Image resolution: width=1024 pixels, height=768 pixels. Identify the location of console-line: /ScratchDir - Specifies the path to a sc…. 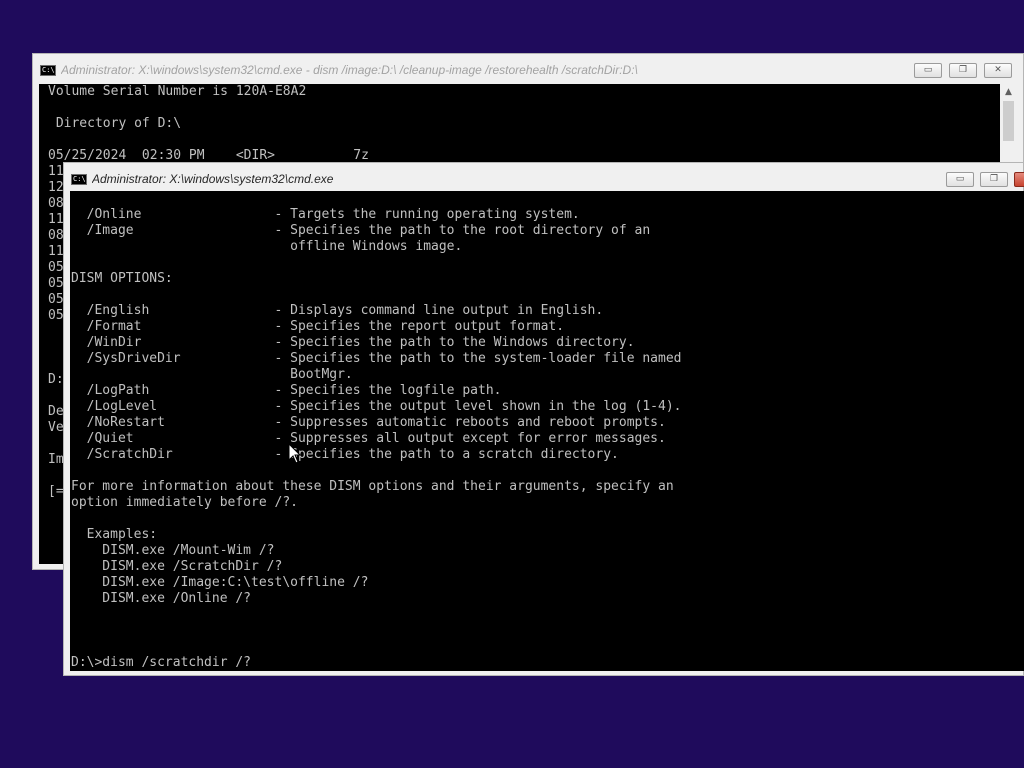
(345, 454).